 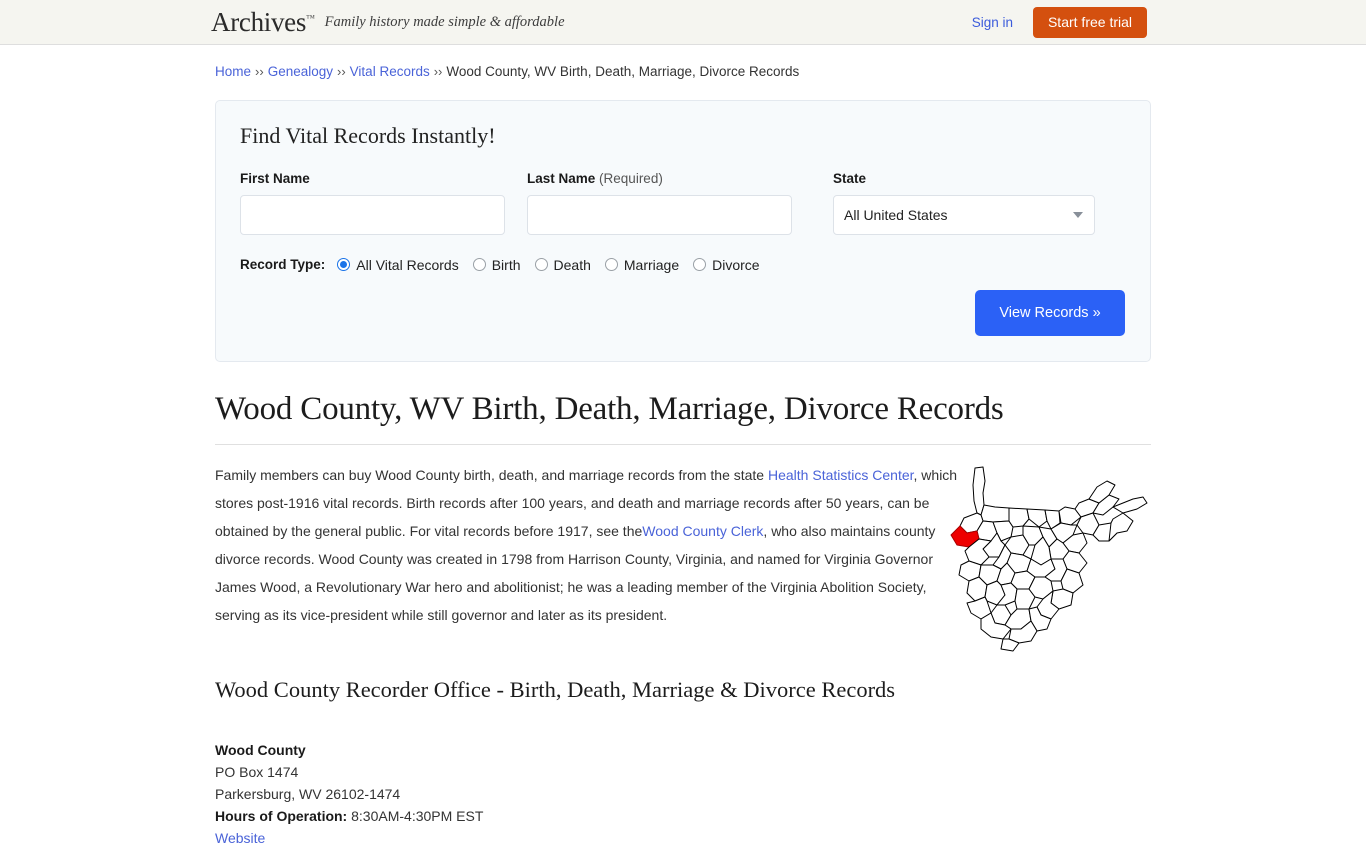 I want to click on last-name-label: Last Name (Required), so click(x=659, y=178).